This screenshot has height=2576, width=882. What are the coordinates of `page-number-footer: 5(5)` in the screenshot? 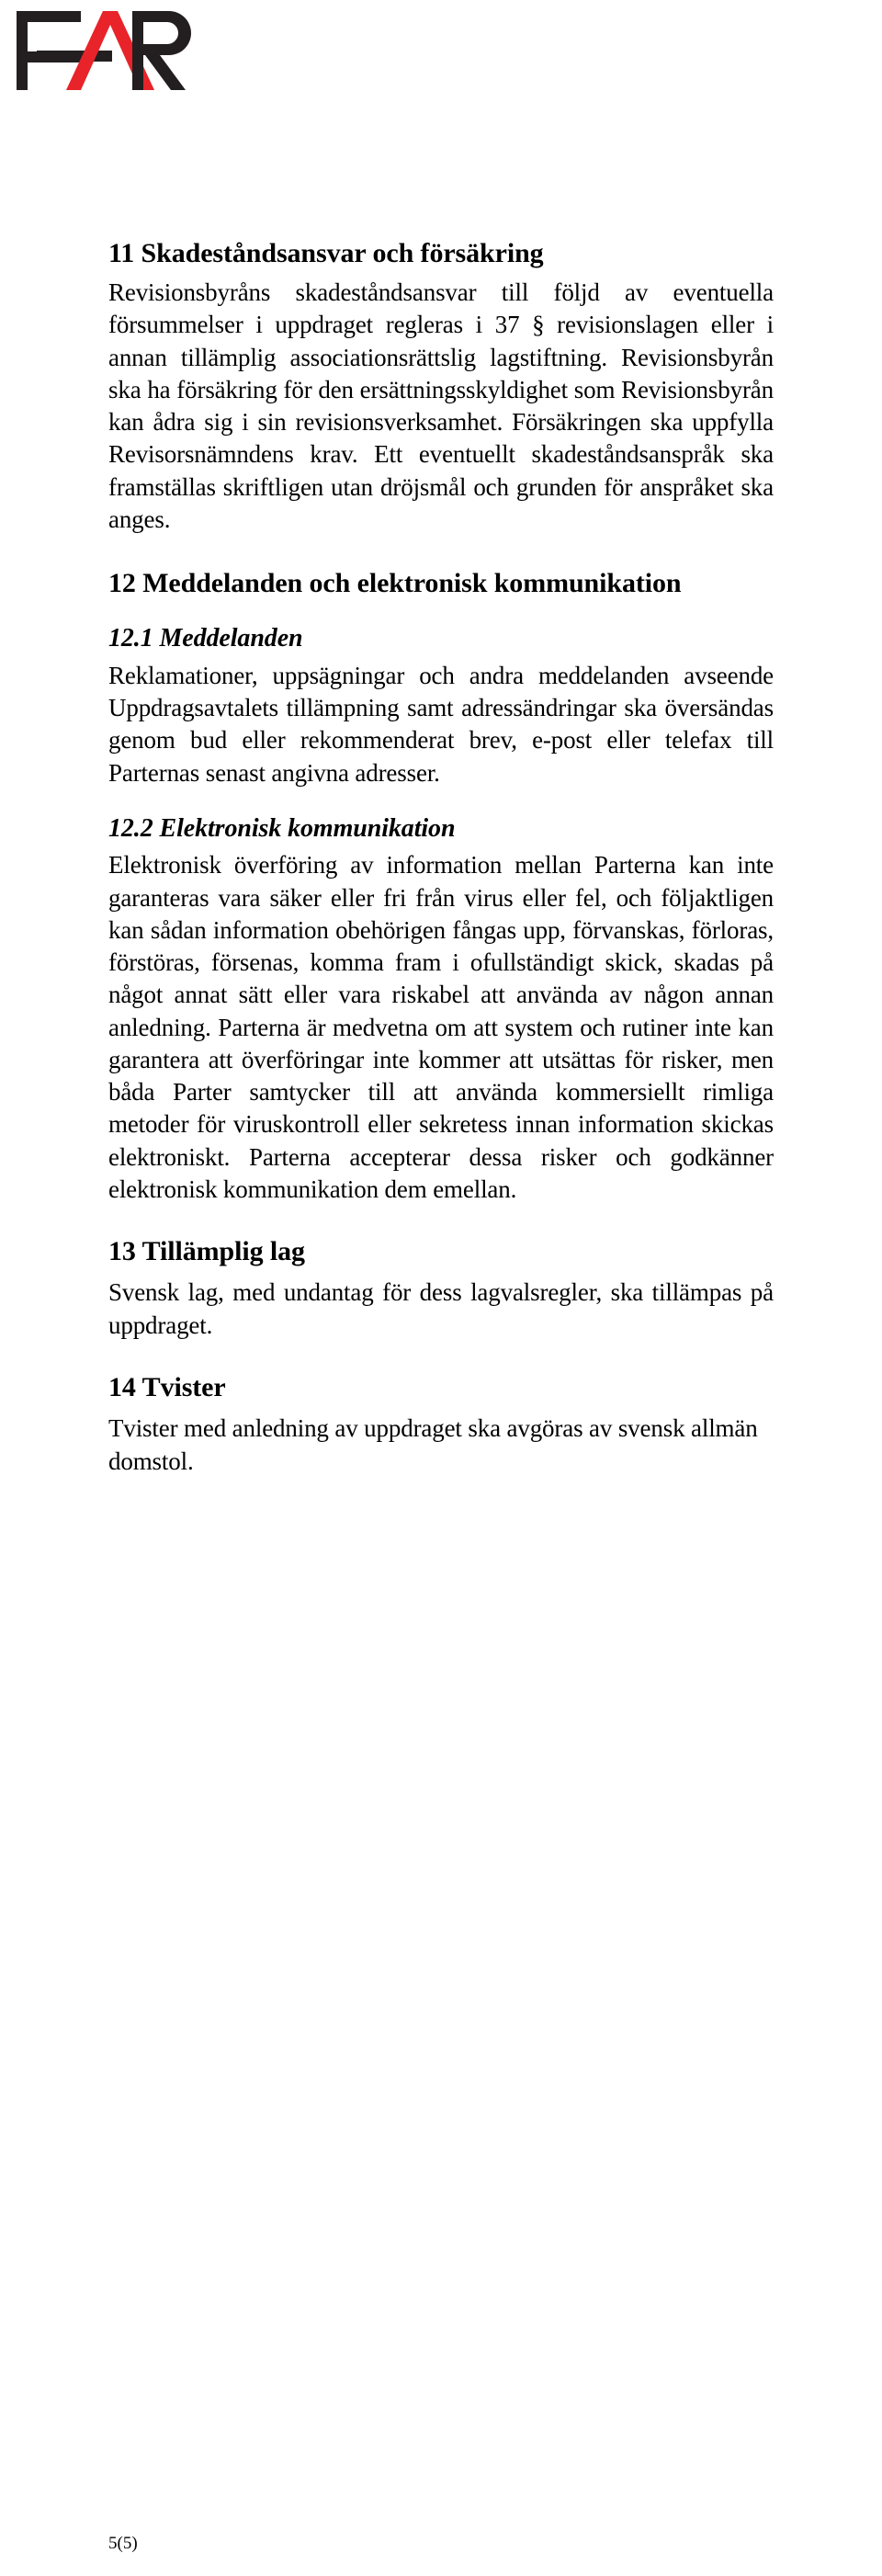 It's located at (123, 2543).